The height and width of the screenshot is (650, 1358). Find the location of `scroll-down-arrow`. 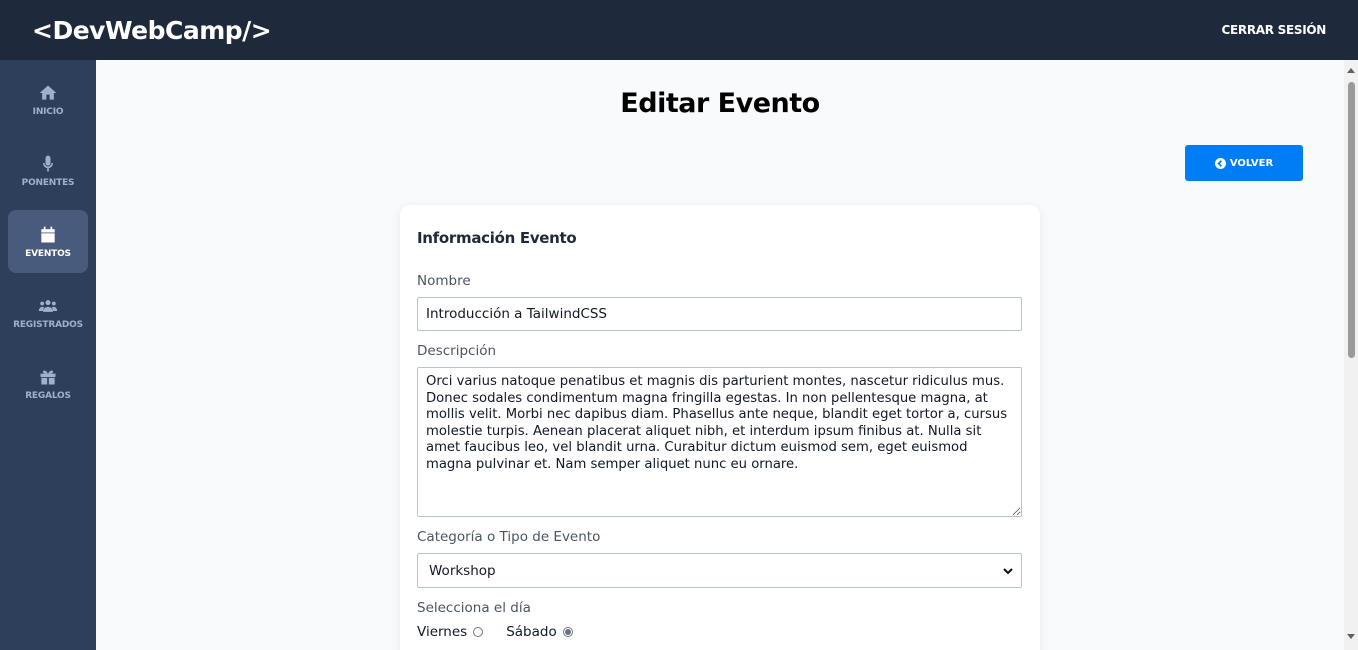

scroll-down-arrow is located at coordinates (1351, 636).